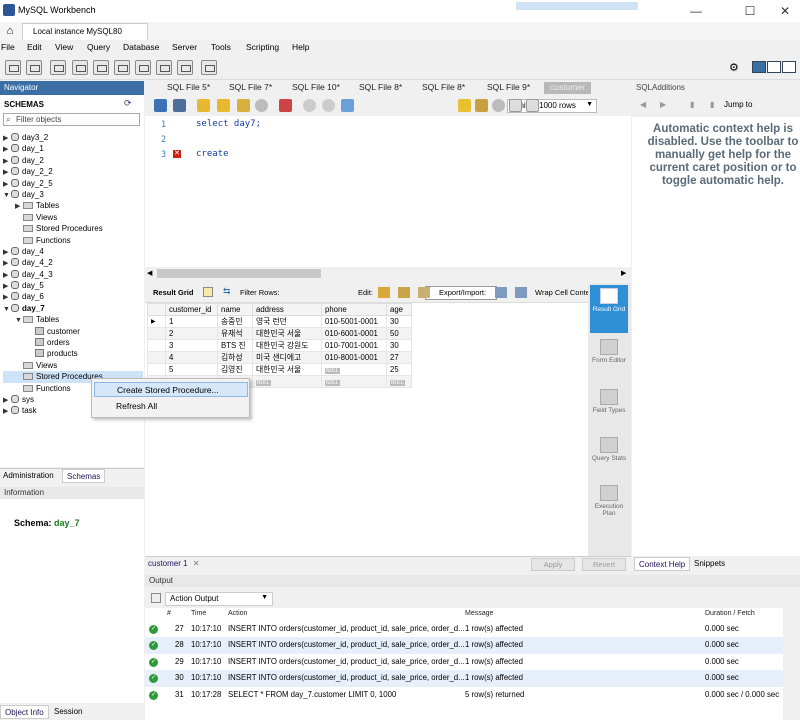 The height and width of the screenshot is (720, 800). What do you see at coordinates (191, 369) in the screenshot?
I see `table-cell: 5` at bounding box center [191, 369].